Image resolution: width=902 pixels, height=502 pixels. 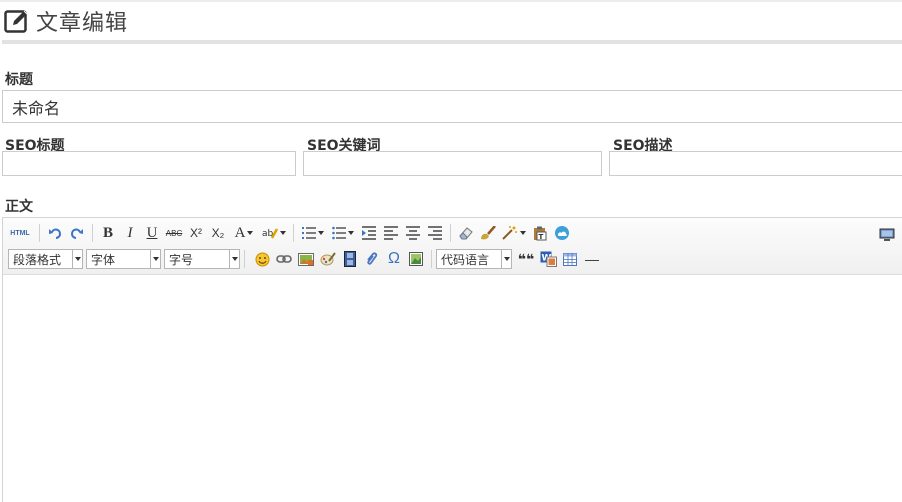 I want to click on paste-text-button: T, so click(x=540, y=233).